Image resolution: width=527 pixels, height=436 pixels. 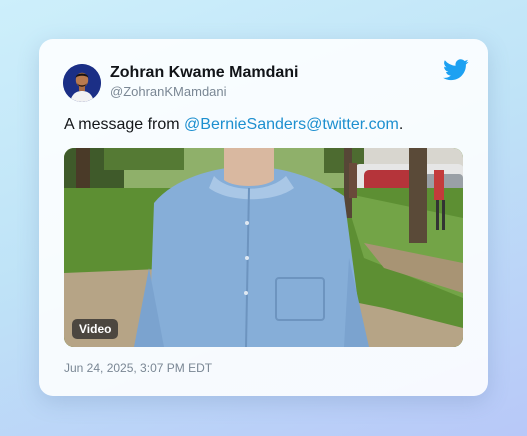 I want to click on avatar, so click(x=82, y=83).